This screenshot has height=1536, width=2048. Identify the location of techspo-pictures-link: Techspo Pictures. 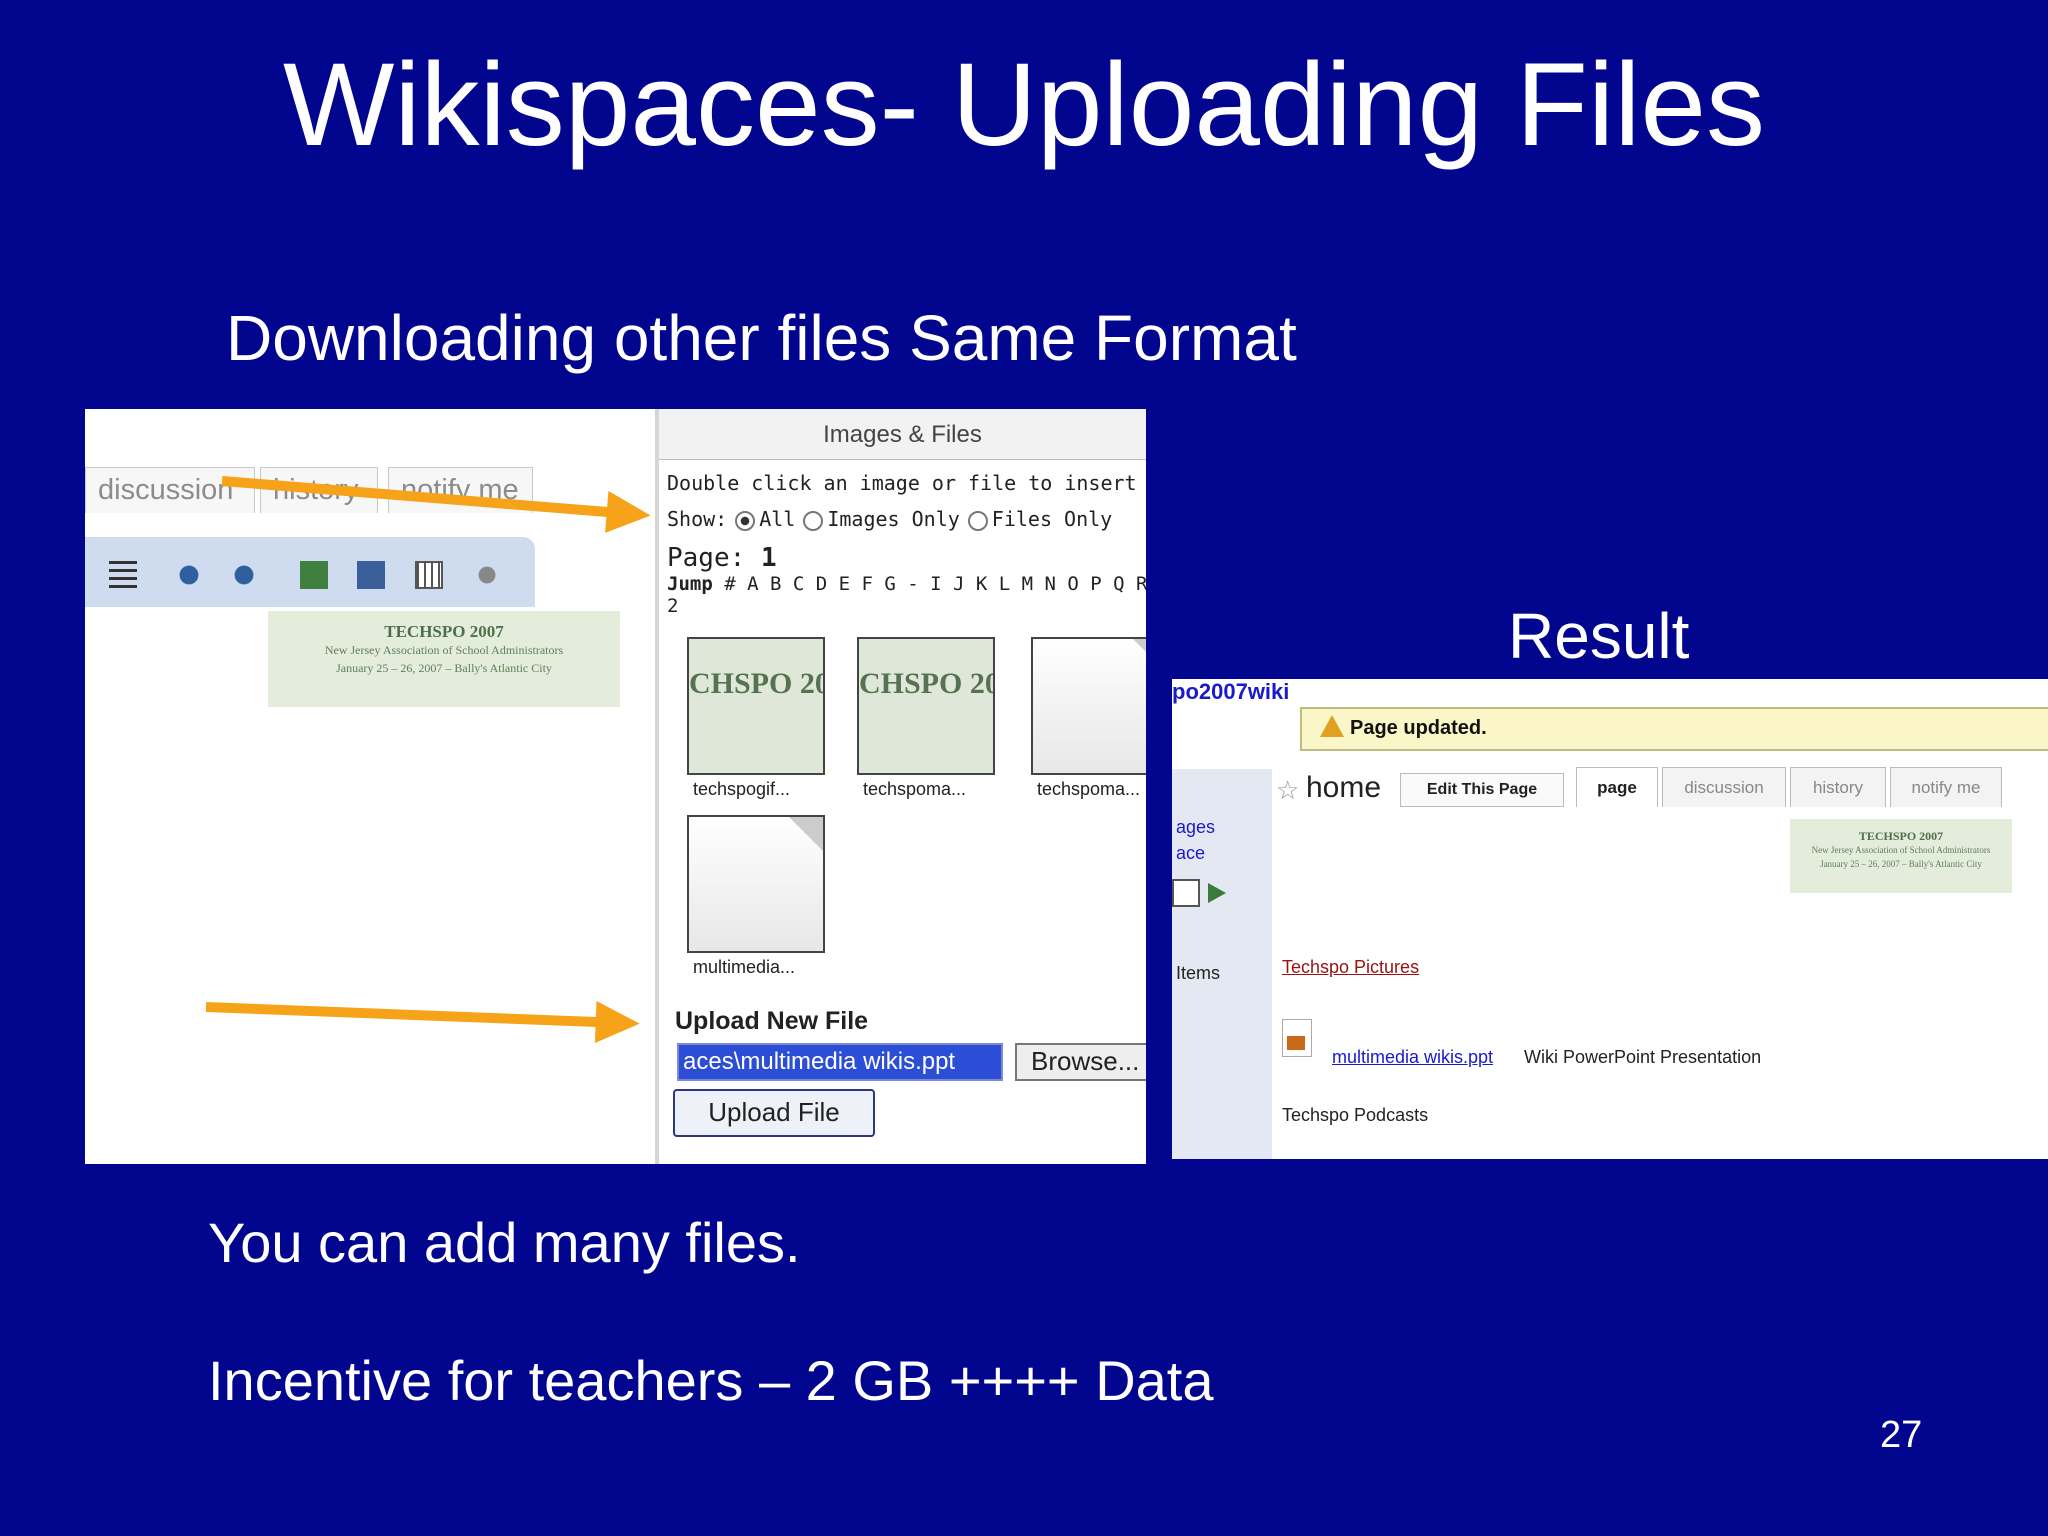
(1350, 967).